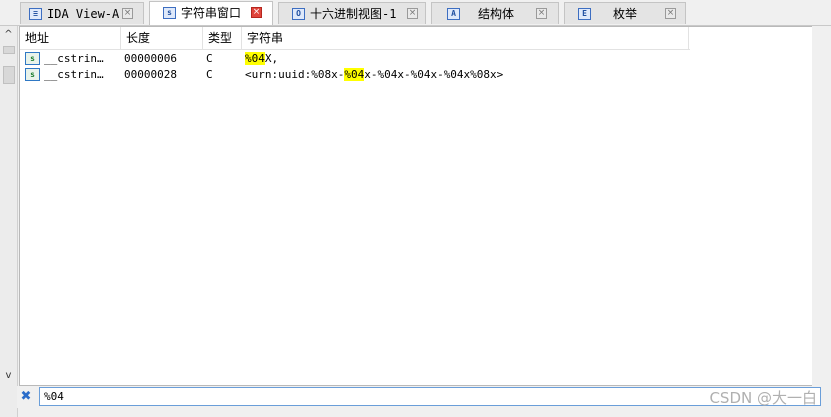  Describe the element at coordinates (35, 14) in the screenshot. I see `listing-icon: ≡` at that location.